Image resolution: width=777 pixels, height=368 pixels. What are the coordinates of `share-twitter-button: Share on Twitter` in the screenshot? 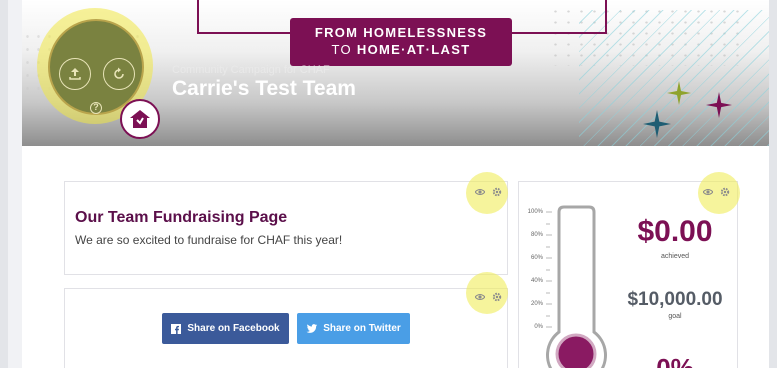 It's located at (353, 328).